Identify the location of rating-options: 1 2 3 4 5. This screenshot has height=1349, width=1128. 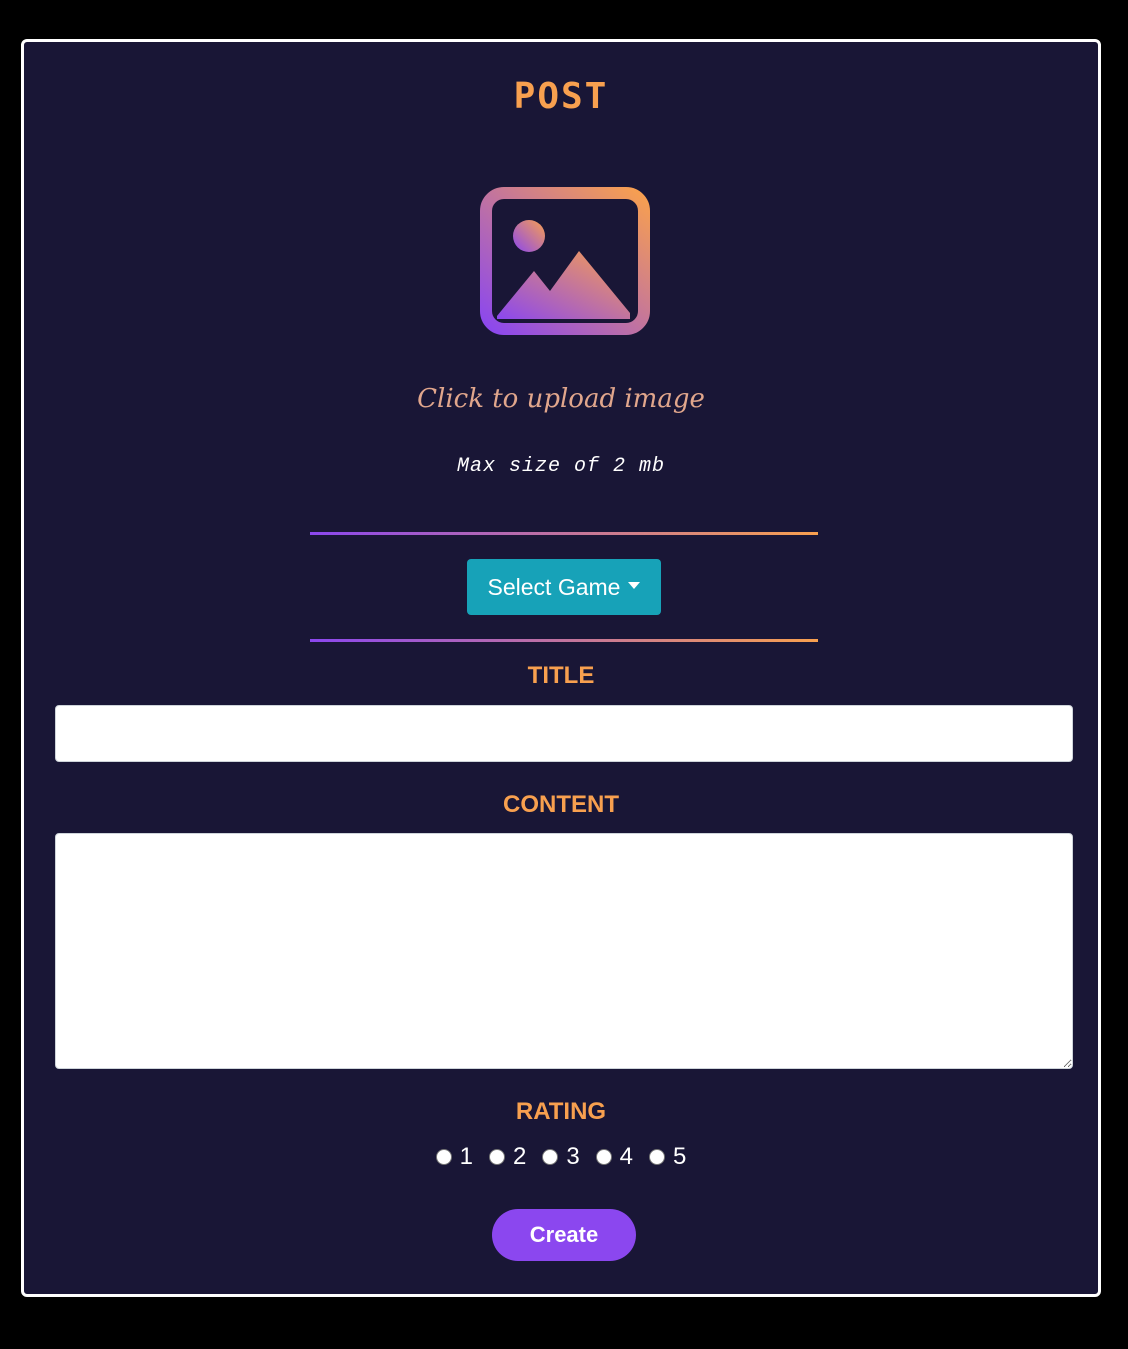
(561, 1157).